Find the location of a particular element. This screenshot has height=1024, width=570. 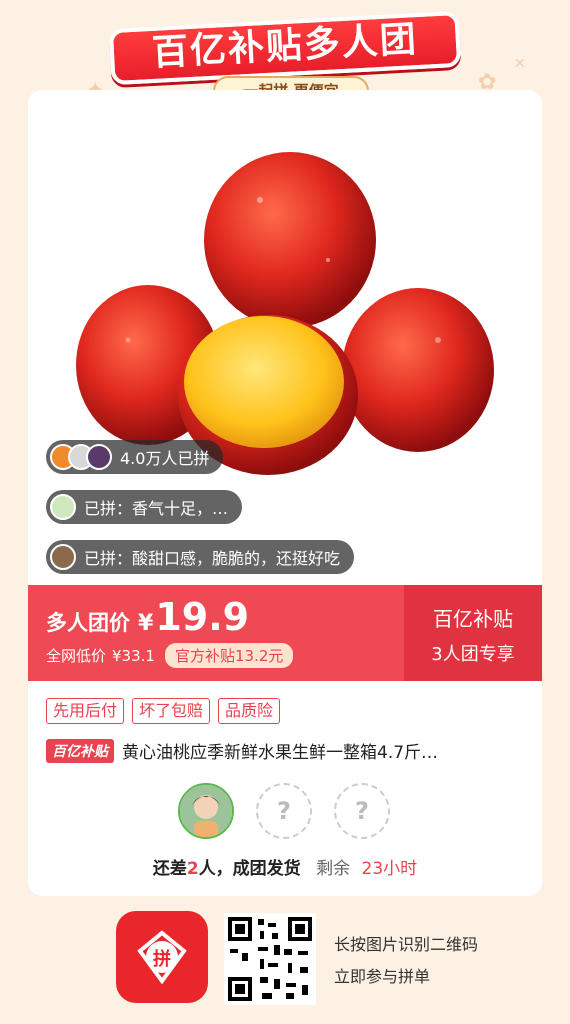

remaining-people: 2 is located at coordinates (192, 869).